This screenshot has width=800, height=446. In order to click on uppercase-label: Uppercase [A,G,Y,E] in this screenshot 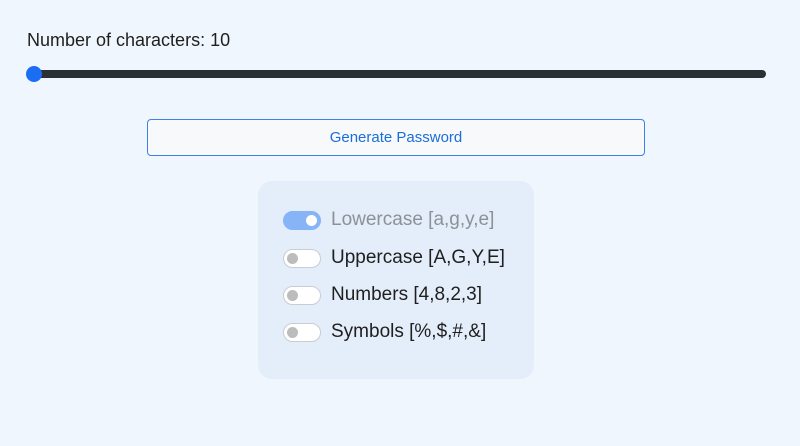, I will do `click(418, 257)`.